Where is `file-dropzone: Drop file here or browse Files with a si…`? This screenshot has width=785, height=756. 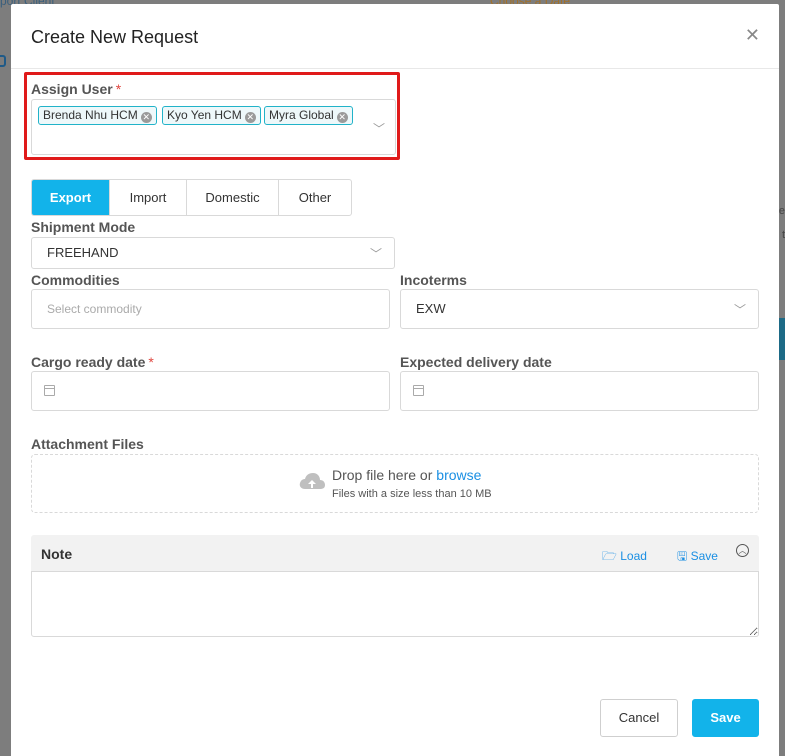
file-dropzone: Drop file here or browse Files with a si… is located at coordinates (395, 483).